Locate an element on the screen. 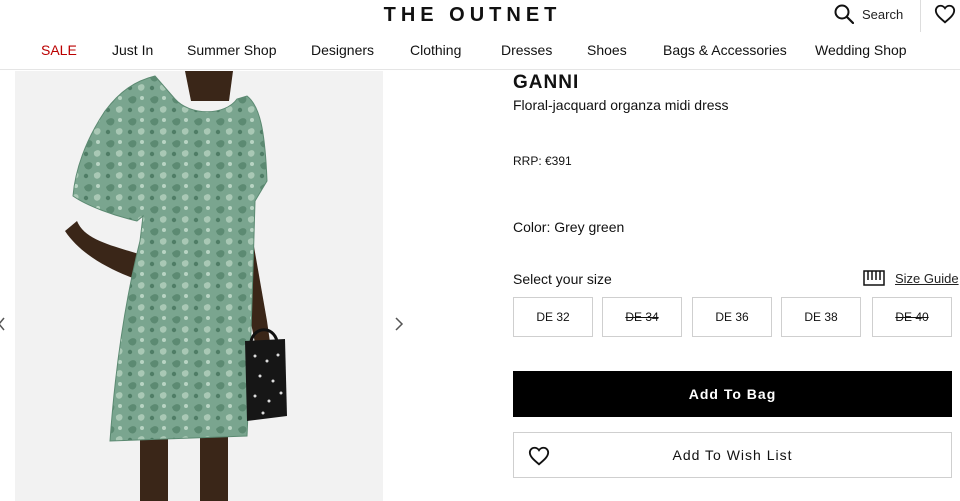 Image resolution: width=960 pixels, height=501 pixels. add-to-bag-button: Add To Bag is located at coordinates (732, 394).